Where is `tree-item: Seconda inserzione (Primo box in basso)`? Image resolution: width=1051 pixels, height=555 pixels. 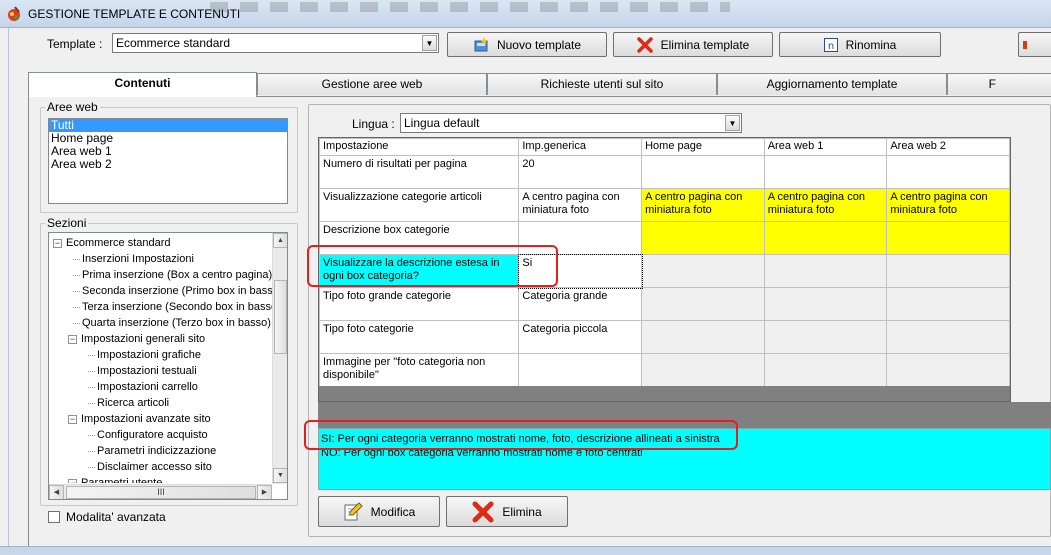
tree-item: Seconda inserzione (Primo box in basso) is located at coordinates (177, 291).